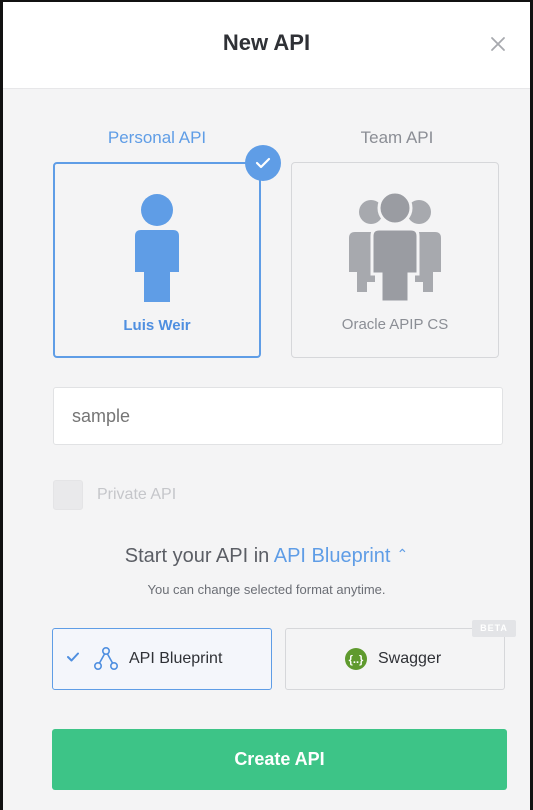  Describe the element at coordinates (332, 556) in the screenshot. I see `format-selector-link: API Blueprint` at that location.